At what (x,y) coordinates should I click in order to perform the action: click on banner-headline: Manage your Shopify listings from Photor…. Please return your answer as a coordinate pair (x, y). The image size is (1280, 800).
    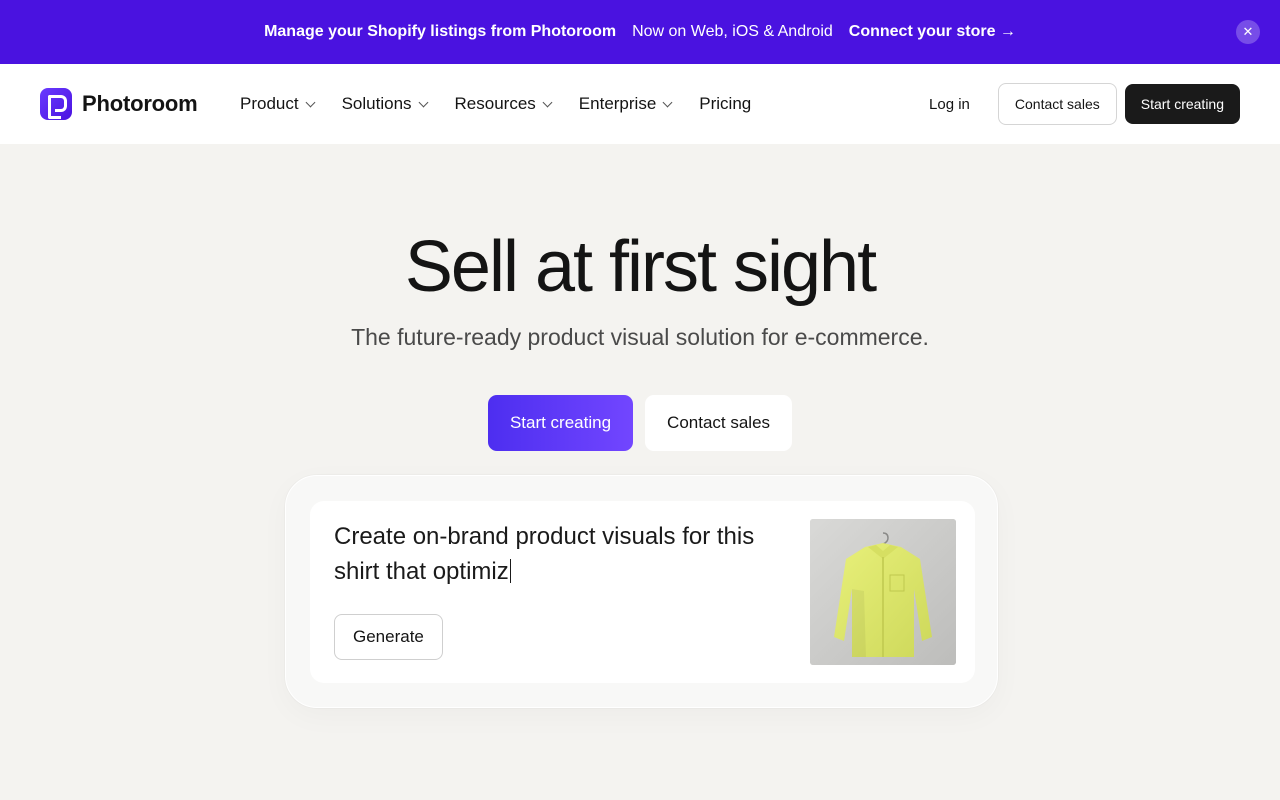
    Looking at the image, I should click on (440, 31).